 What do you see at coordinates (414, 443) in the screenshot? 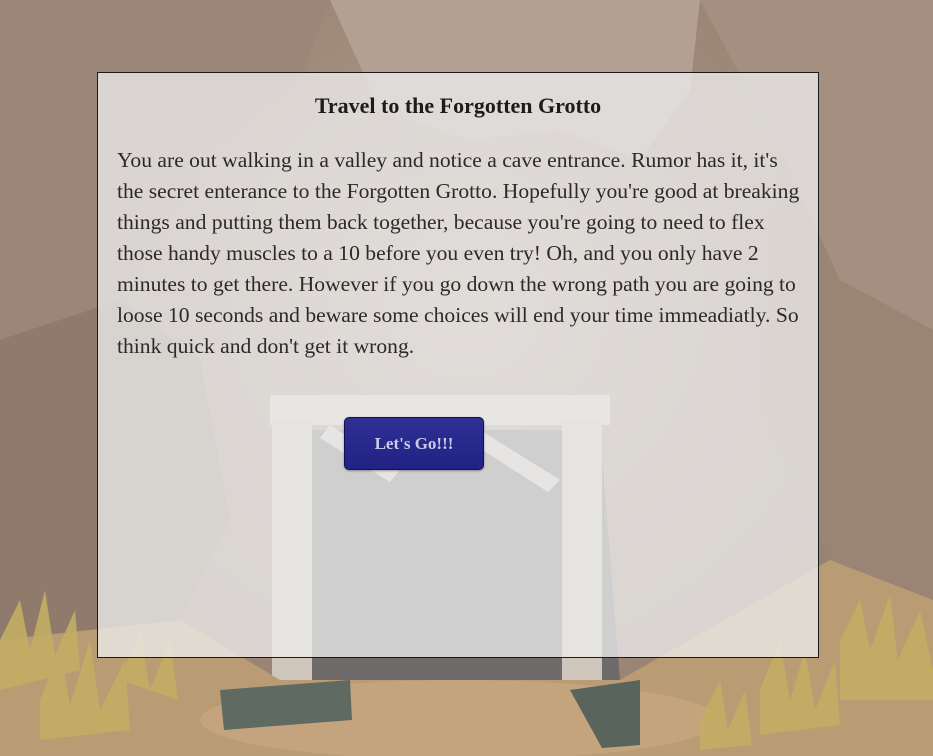
I see `lets-go-button: Let's Go!!!` at bounding box center [414, 443].